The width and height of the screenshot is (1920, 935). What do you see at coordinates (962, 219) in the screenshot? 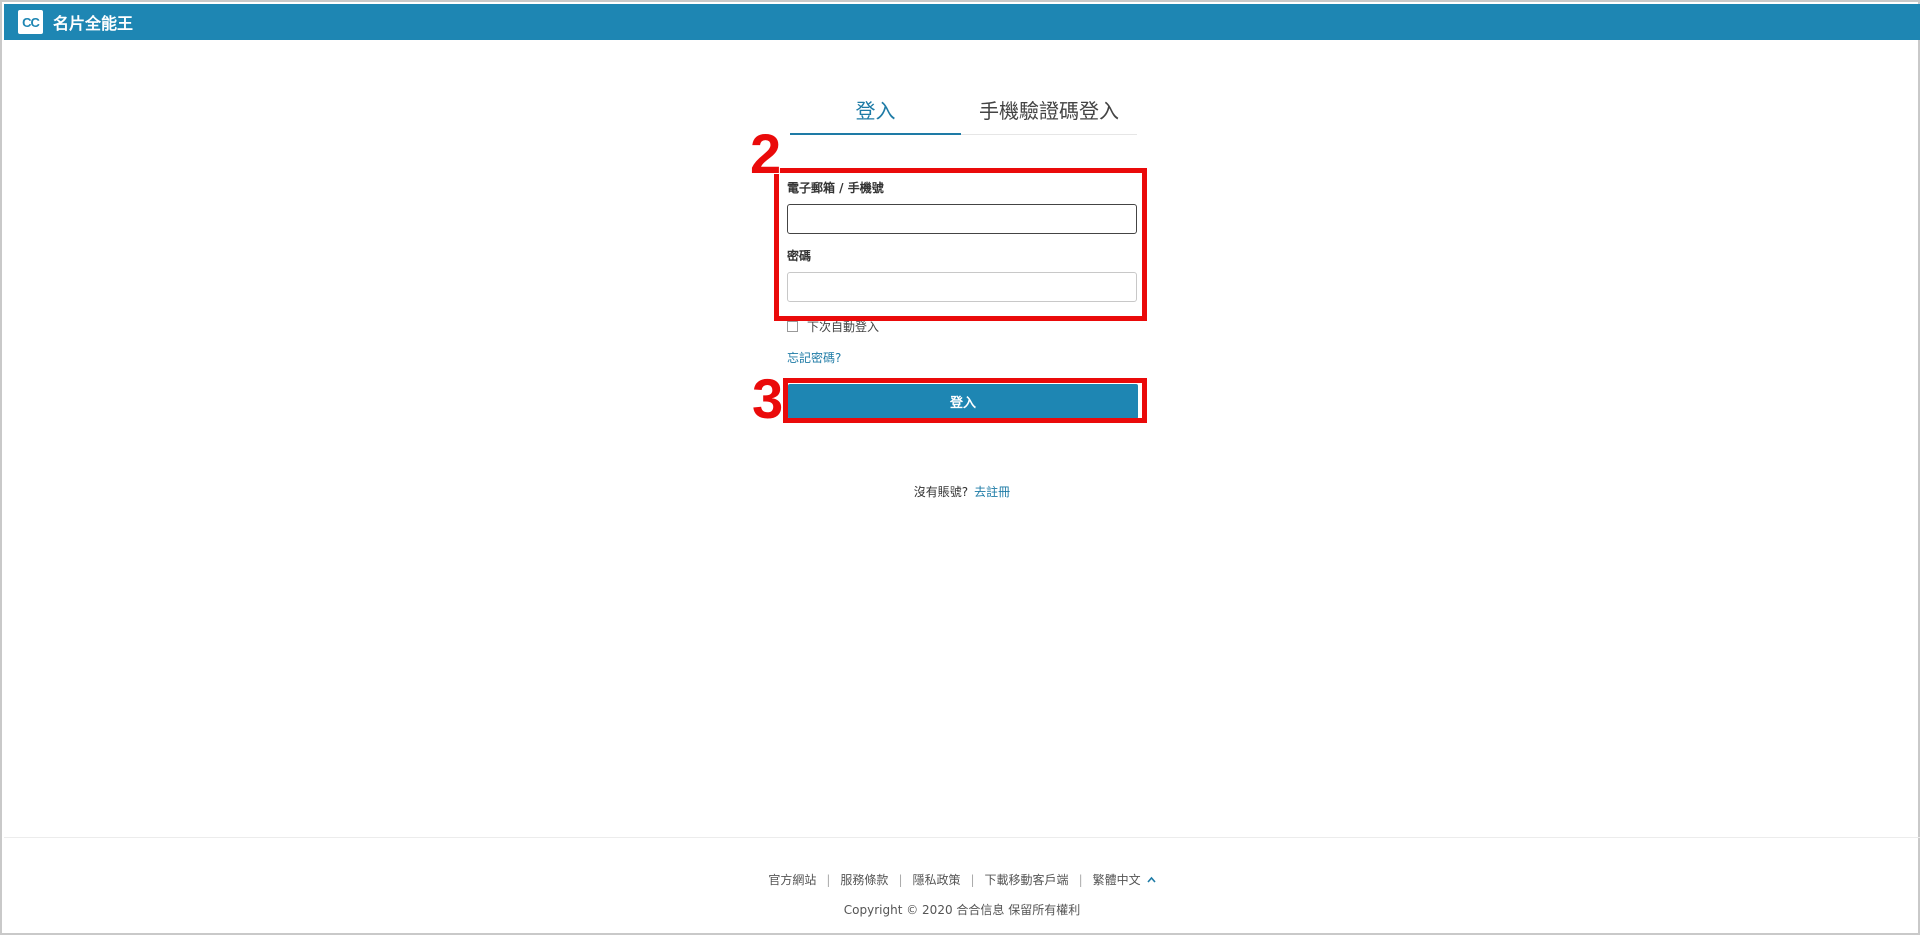
I see `account-input` at bounding box center [962, 219].